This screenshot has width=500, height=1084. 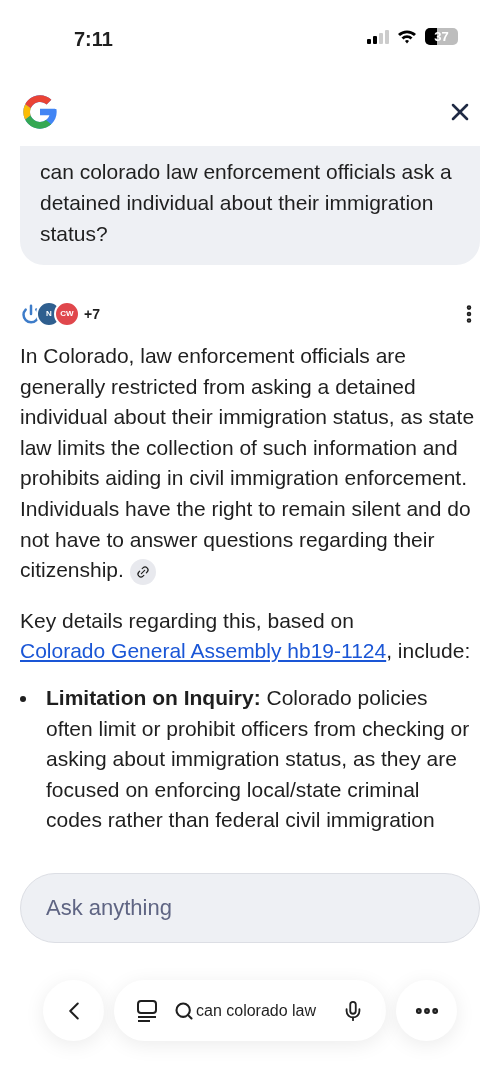 What do you see at coordinates (250, 908) in the screenshot?
I see `ask-field: Ask anything` at bounding box center [250, 908].